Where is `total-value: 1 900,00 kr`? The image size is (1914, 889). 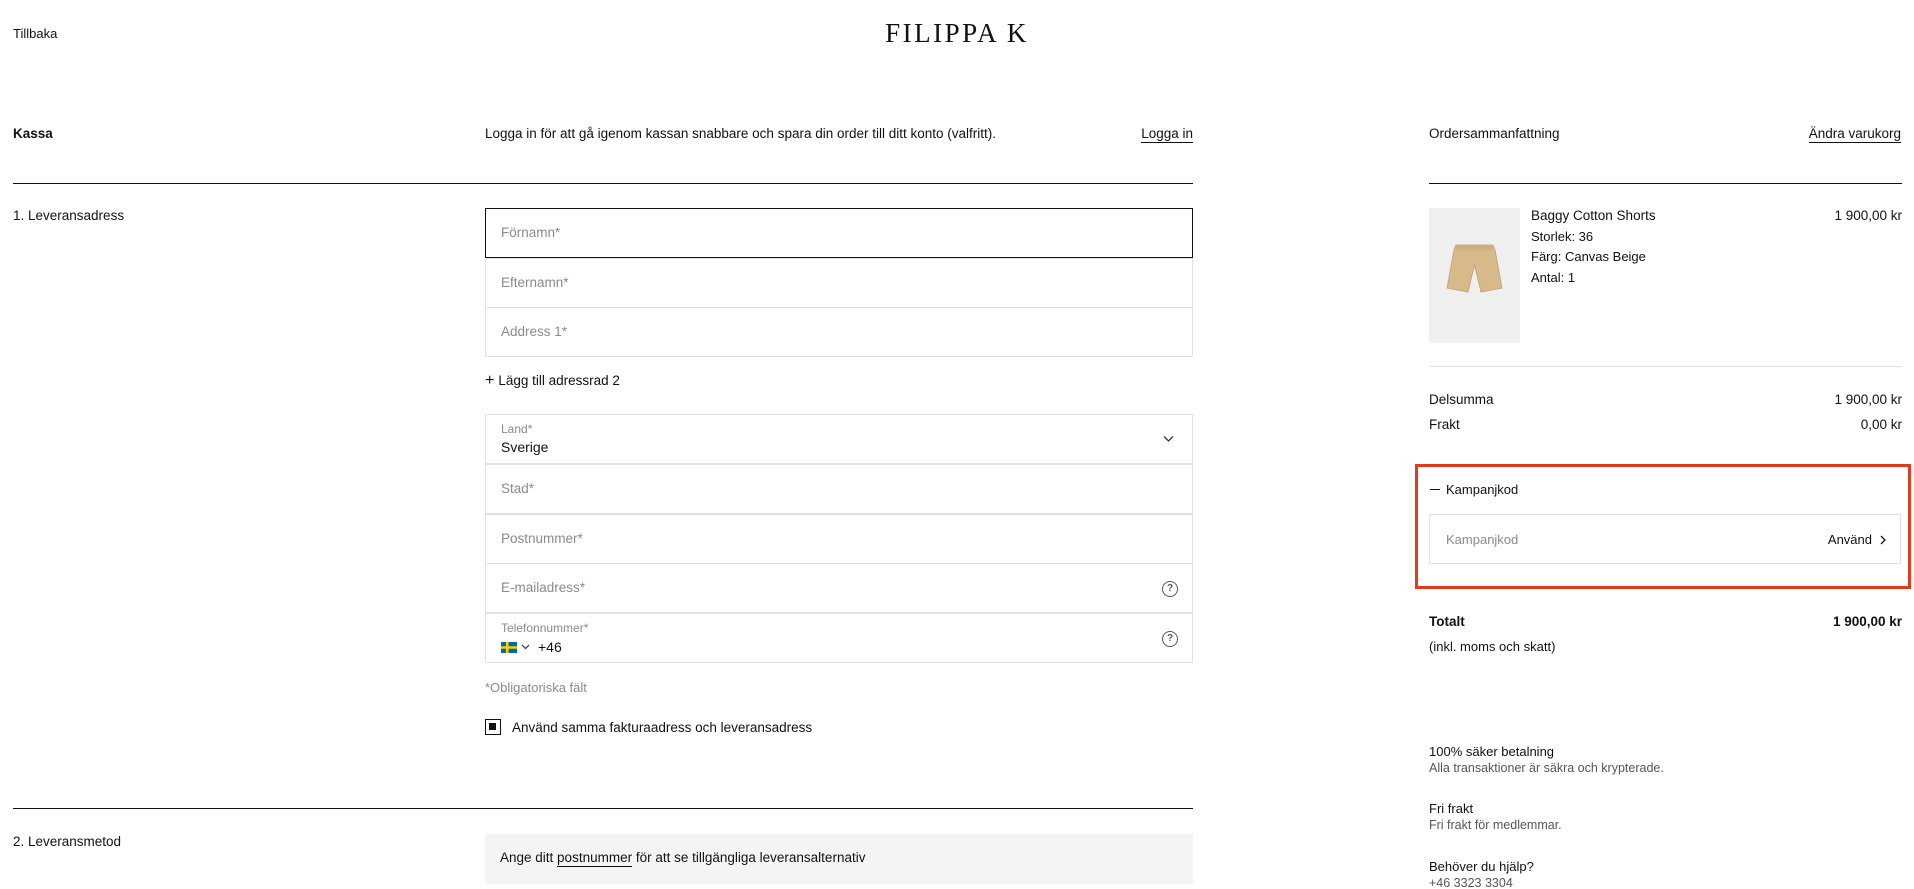 total-value: 1 900,00 kr is located at coordinates (1867, 621).